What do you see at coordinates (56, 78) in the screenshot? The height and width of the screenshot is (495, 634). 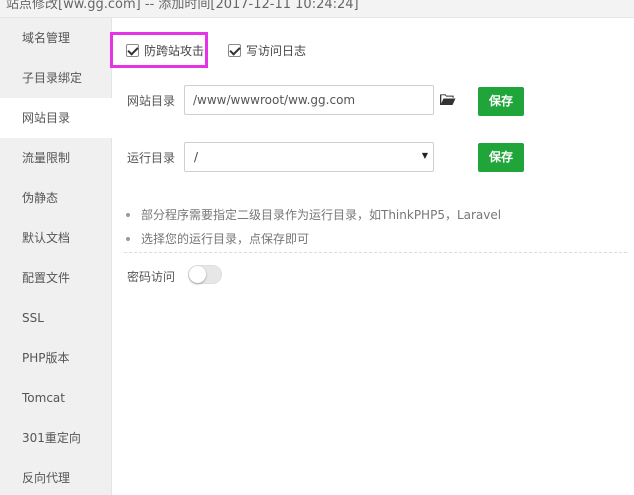 I see `sidebar-item-subdir-binding: 子目录绑定` at bounding box center [56, 78].